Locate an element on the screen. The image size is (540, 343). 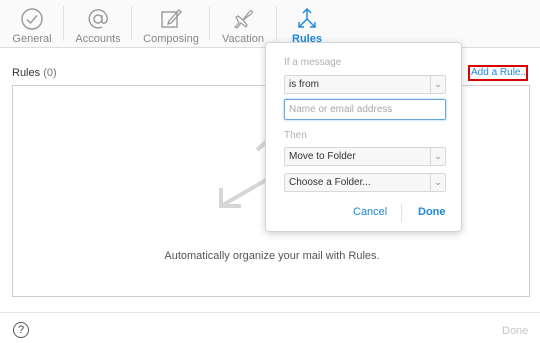
airplane-icon is located at coordinates (243, 19).